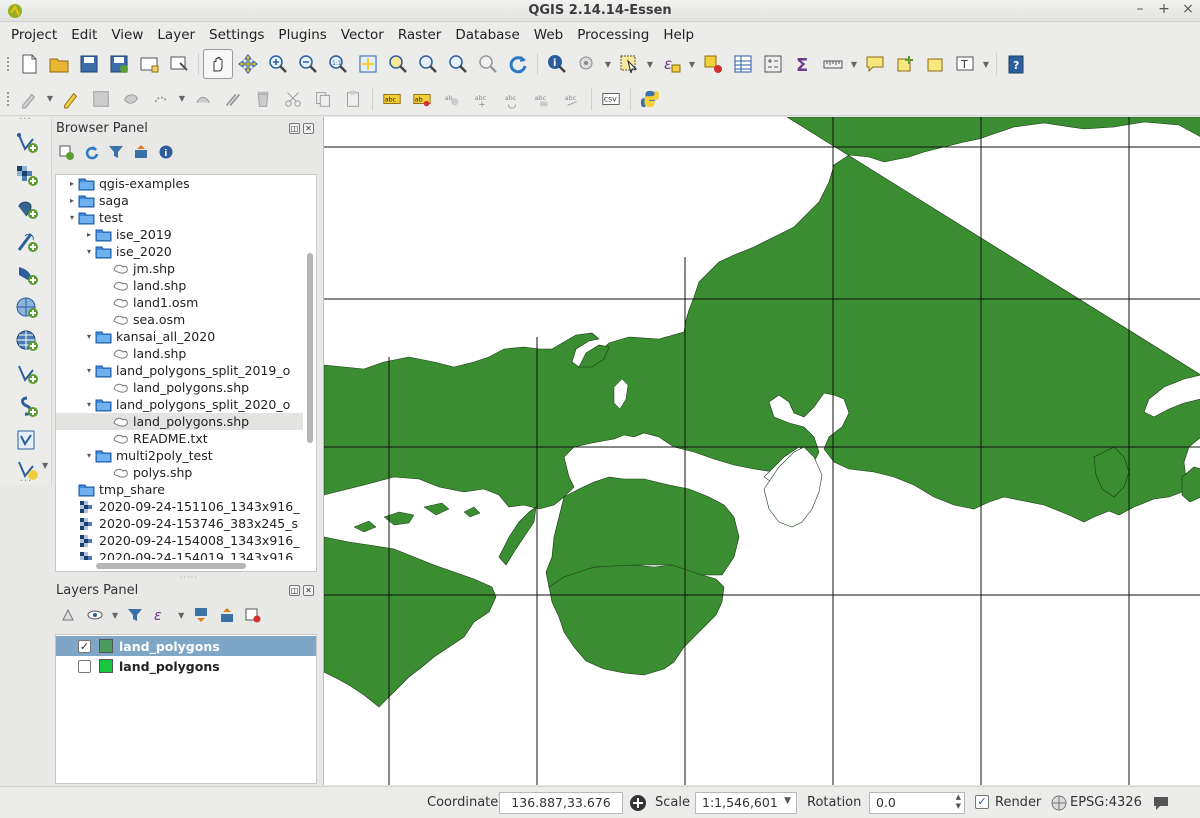  Describe the element at coordinates (182, 98) in the screenshot. I see `move-dropdown-icon: ▼` at that location.